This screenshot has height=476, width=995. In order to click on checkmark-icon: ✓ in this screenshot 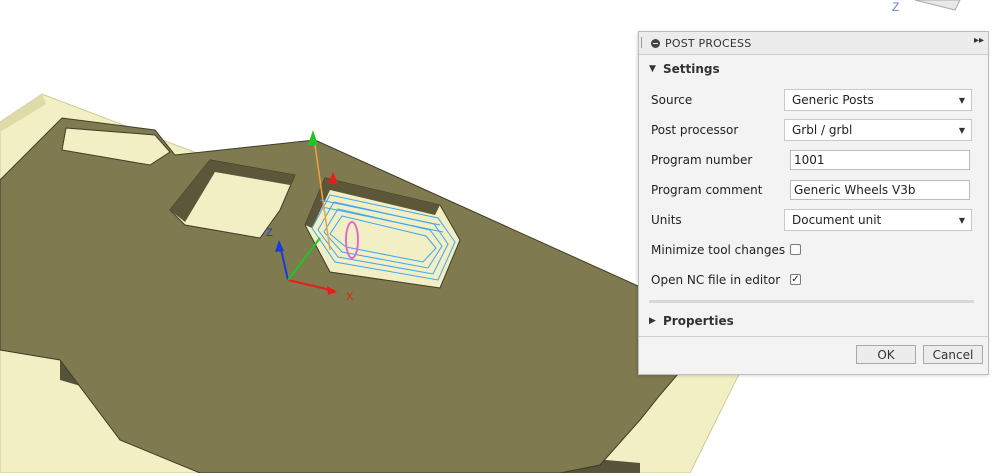, I will do `click(795, 279)`.